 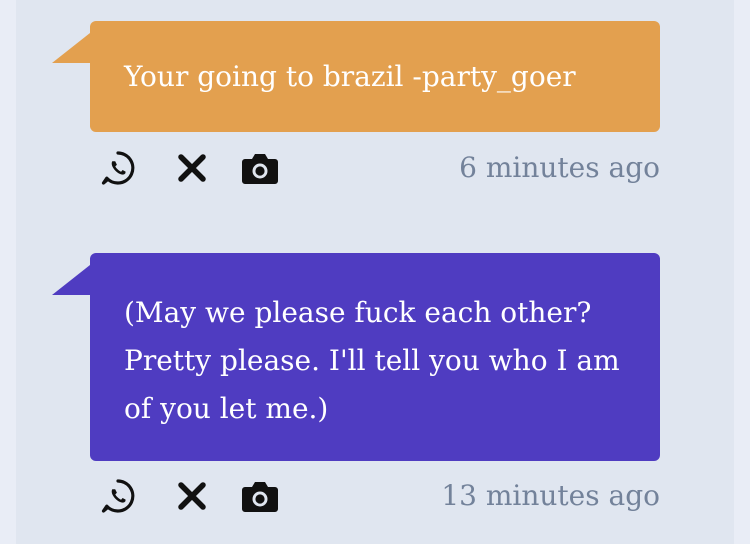 I want to click on message-actions: 13 minutes ago, so click(x=379, y=496).